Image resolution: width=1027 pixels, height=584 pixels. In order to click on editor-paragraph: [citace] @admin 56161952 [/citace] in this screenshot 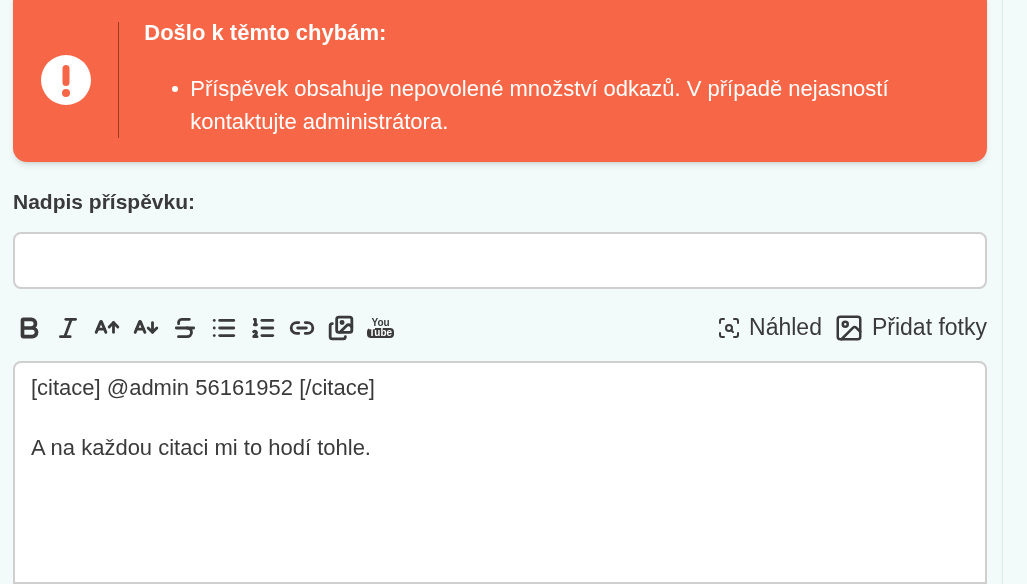, I will do `click(203, 387)`.